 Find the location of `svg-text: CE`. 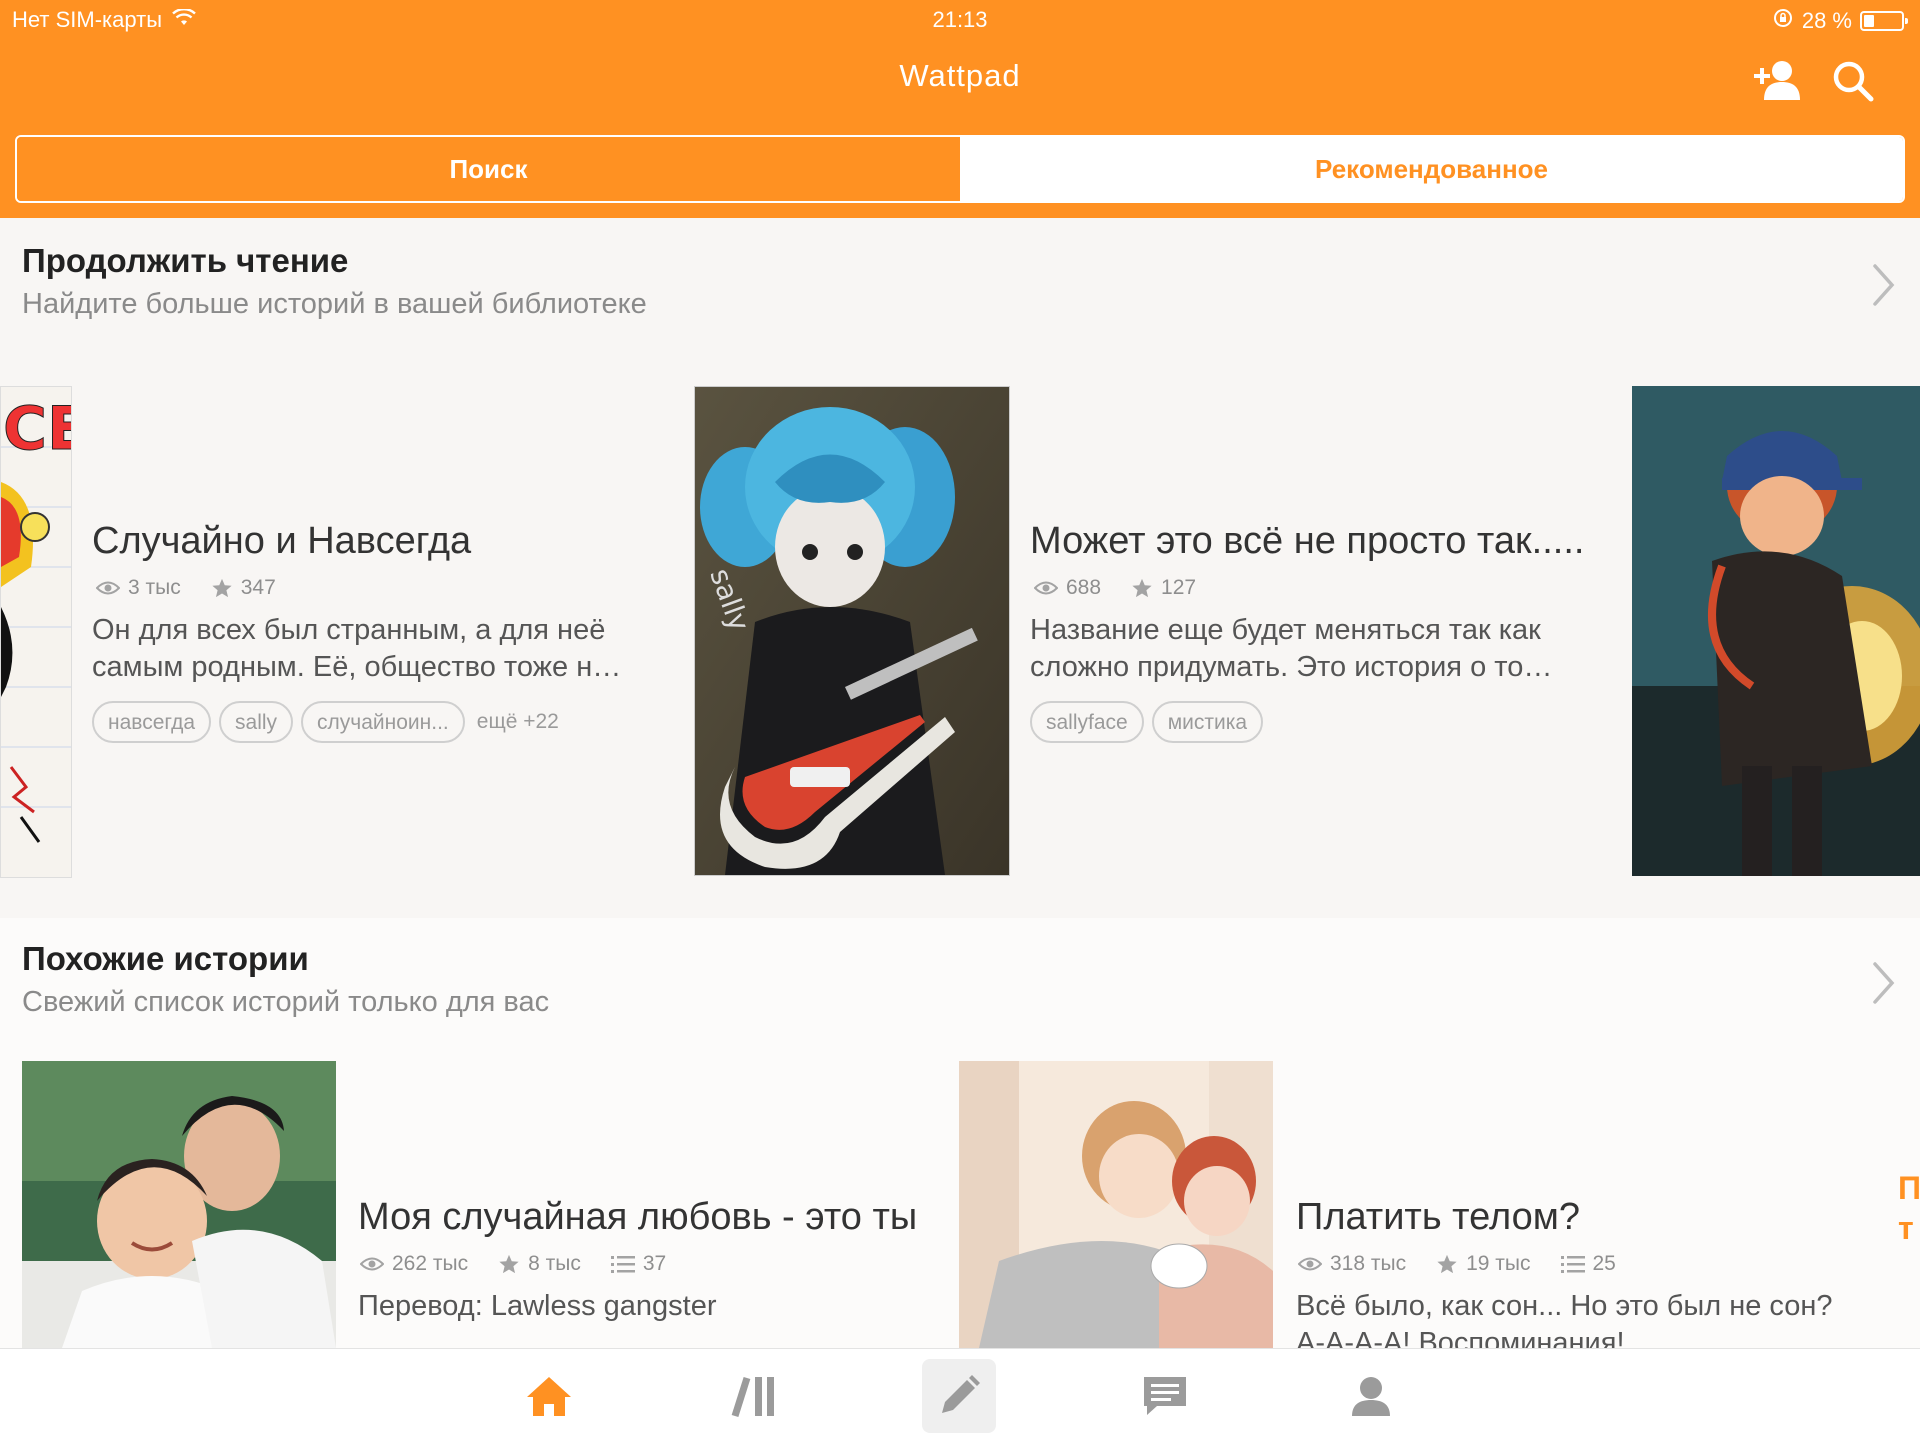

svg-text: CE is located at coordinates (37, 429).